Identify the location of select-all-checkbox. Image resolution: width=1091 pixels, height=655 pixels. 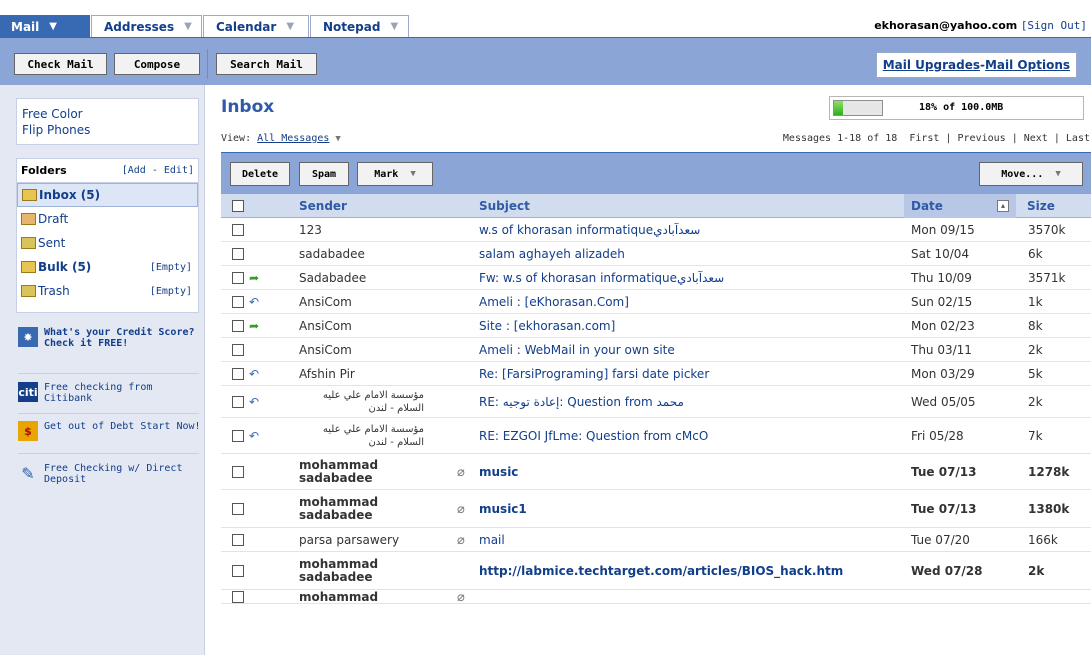
(238, 207).